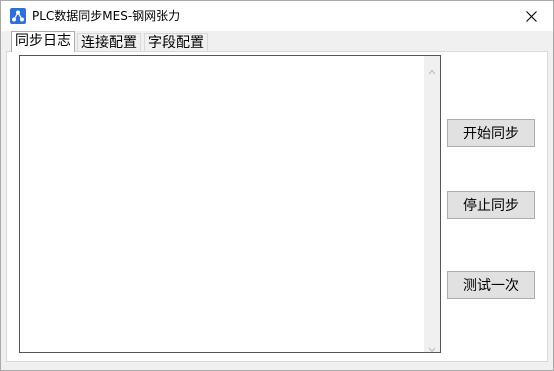 This screenshot has width=554, height=371. I want to click on close-icon, so click(531, 16).